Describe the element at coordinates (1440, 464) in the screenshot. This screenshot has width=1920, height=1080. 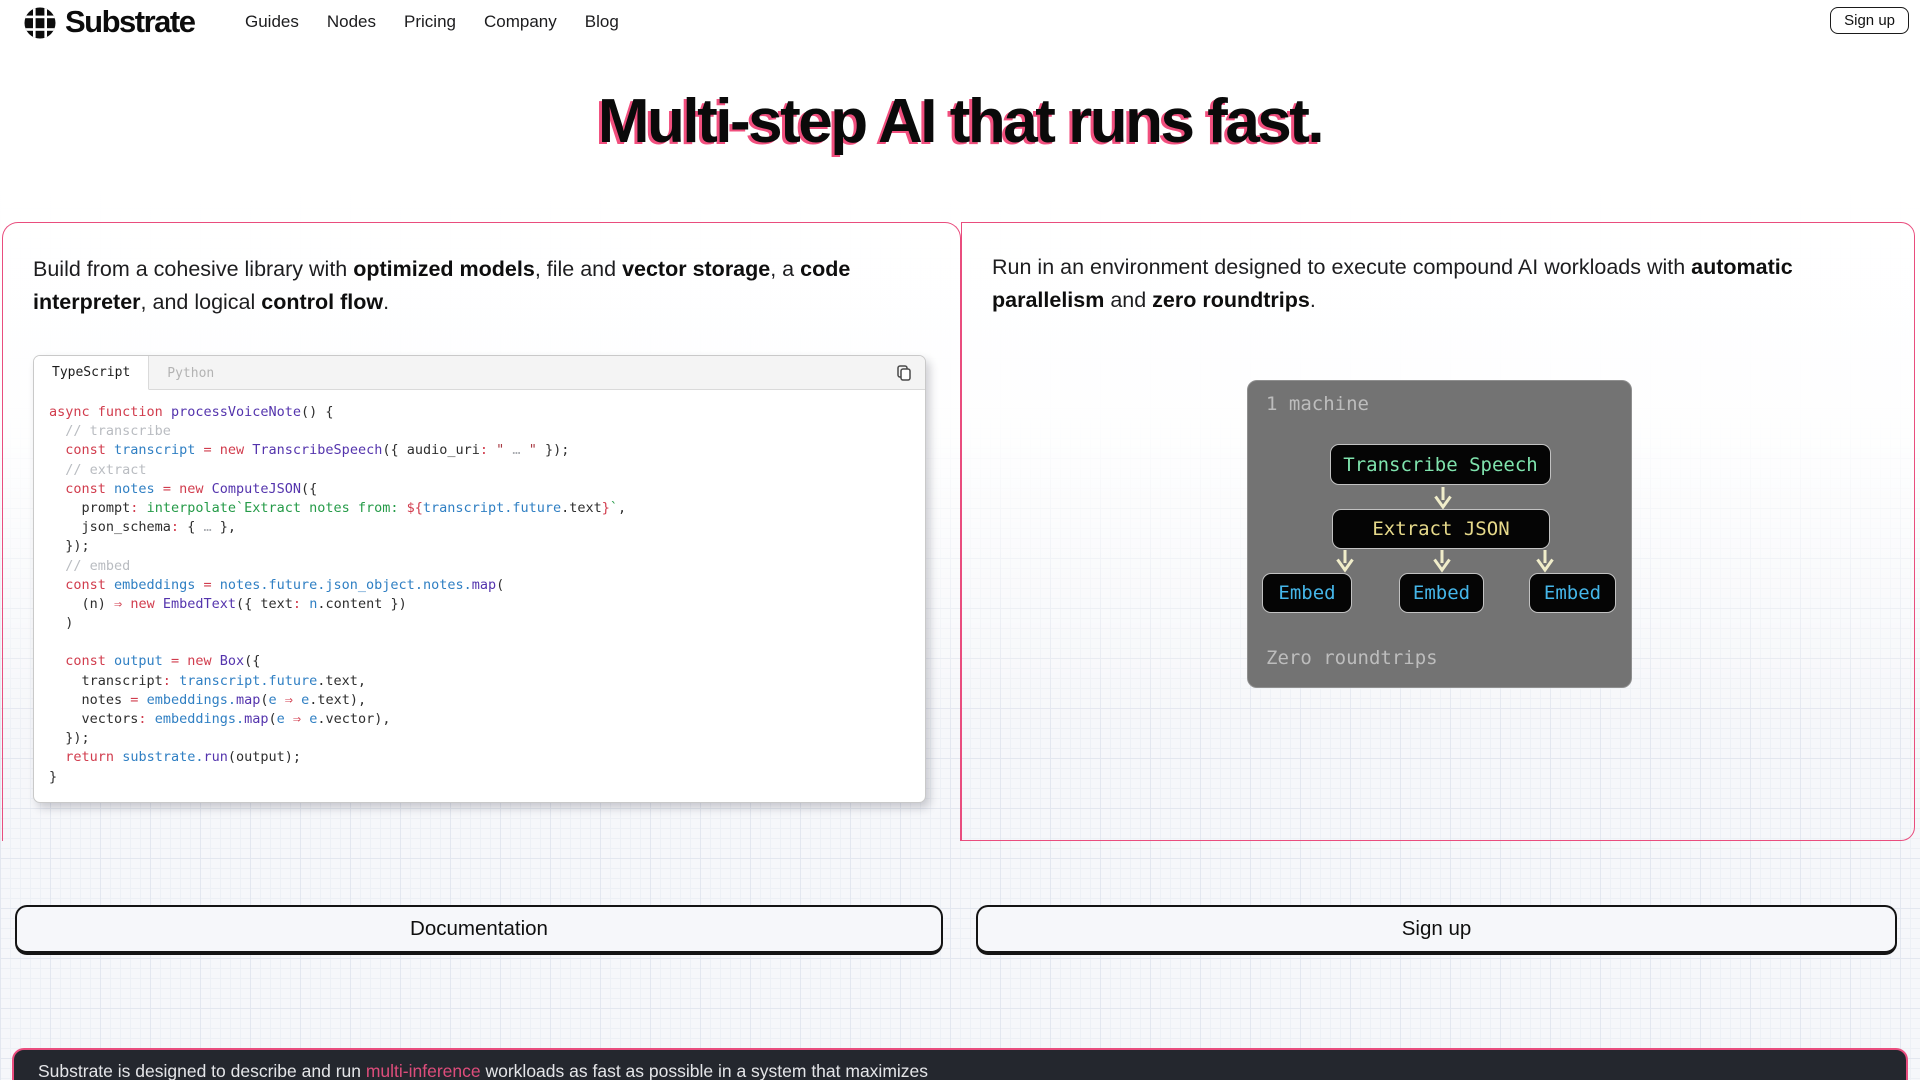
I see `node-transcribe-speech: Transcribe Speech` at that location.